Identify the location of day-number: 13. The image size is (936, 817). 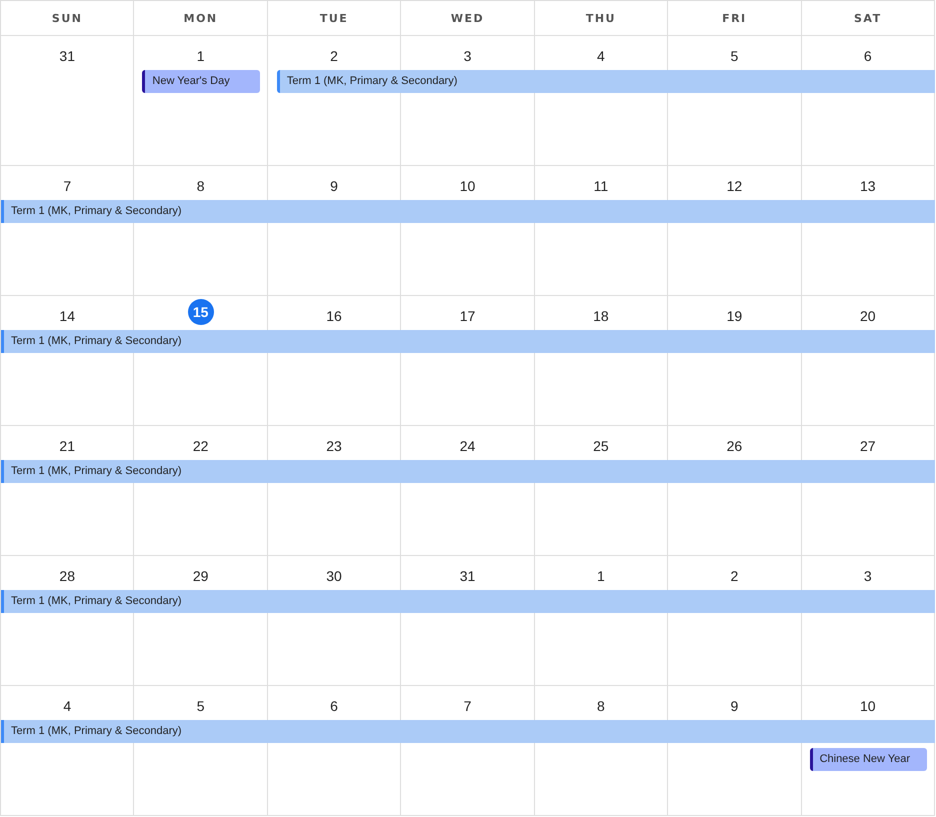
(868, 186).